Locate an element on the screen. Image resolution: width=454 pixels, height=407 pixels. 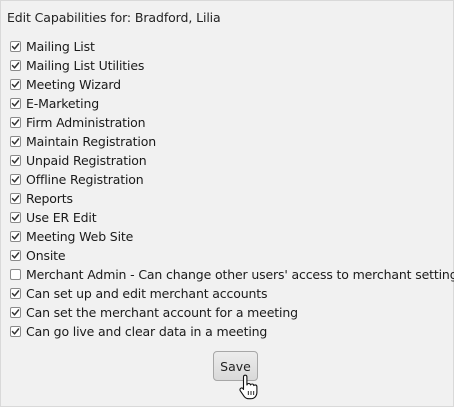
capability-label: Mailing List Utilities is located at coordinates (85, 65).